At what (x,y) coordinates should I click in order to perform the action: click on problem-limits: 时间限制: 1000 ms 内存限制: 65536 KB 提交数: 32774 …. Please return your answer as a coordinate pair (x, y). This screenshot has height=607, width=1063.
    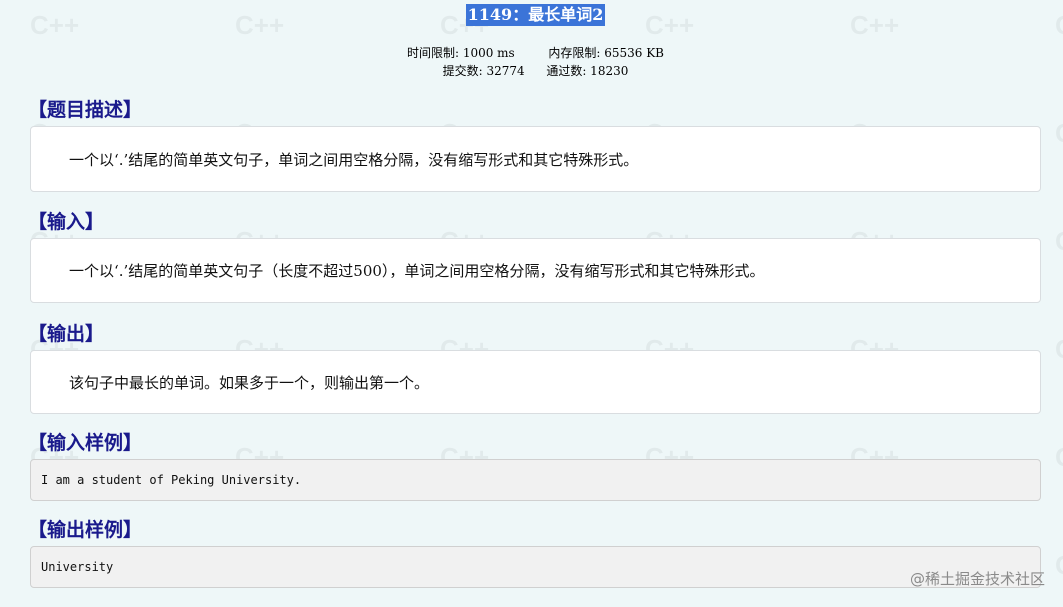
    Looking at the image, I should click on (535, 62).